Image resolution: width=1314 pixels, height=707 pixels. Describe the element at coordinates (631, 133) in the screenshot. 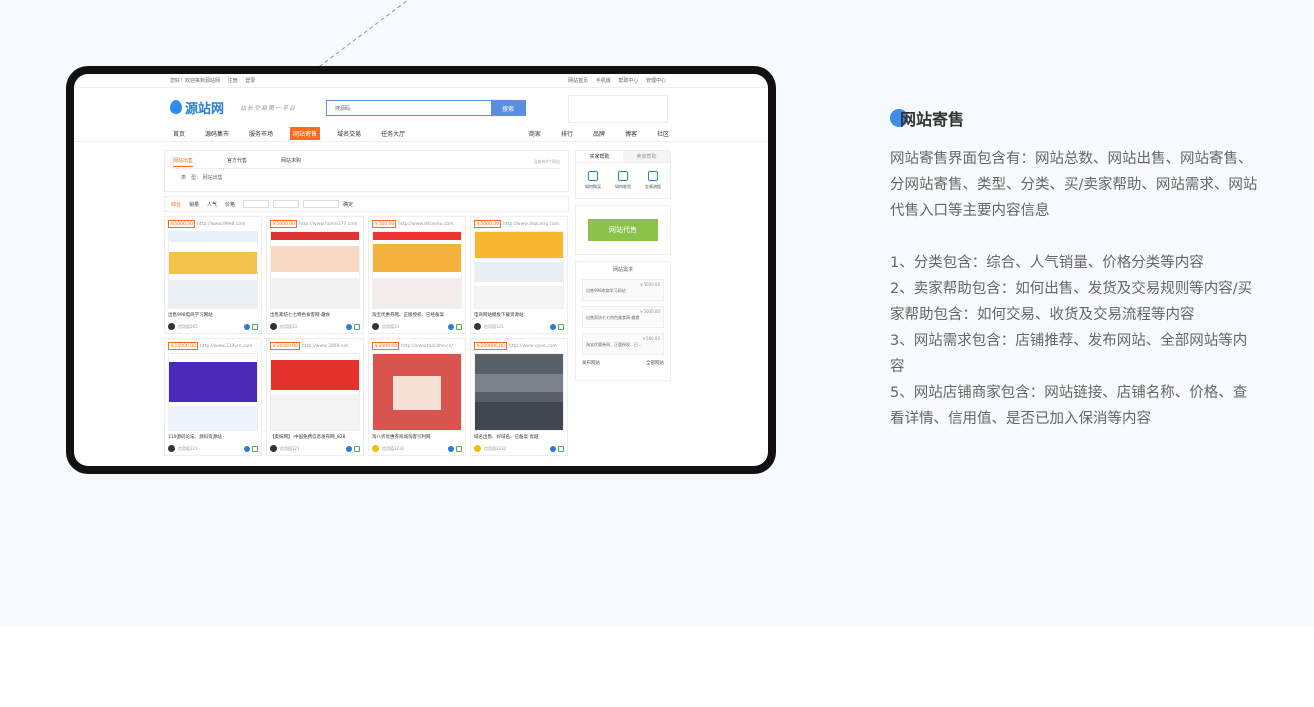

I see `nav-blog: 博客` at that location.